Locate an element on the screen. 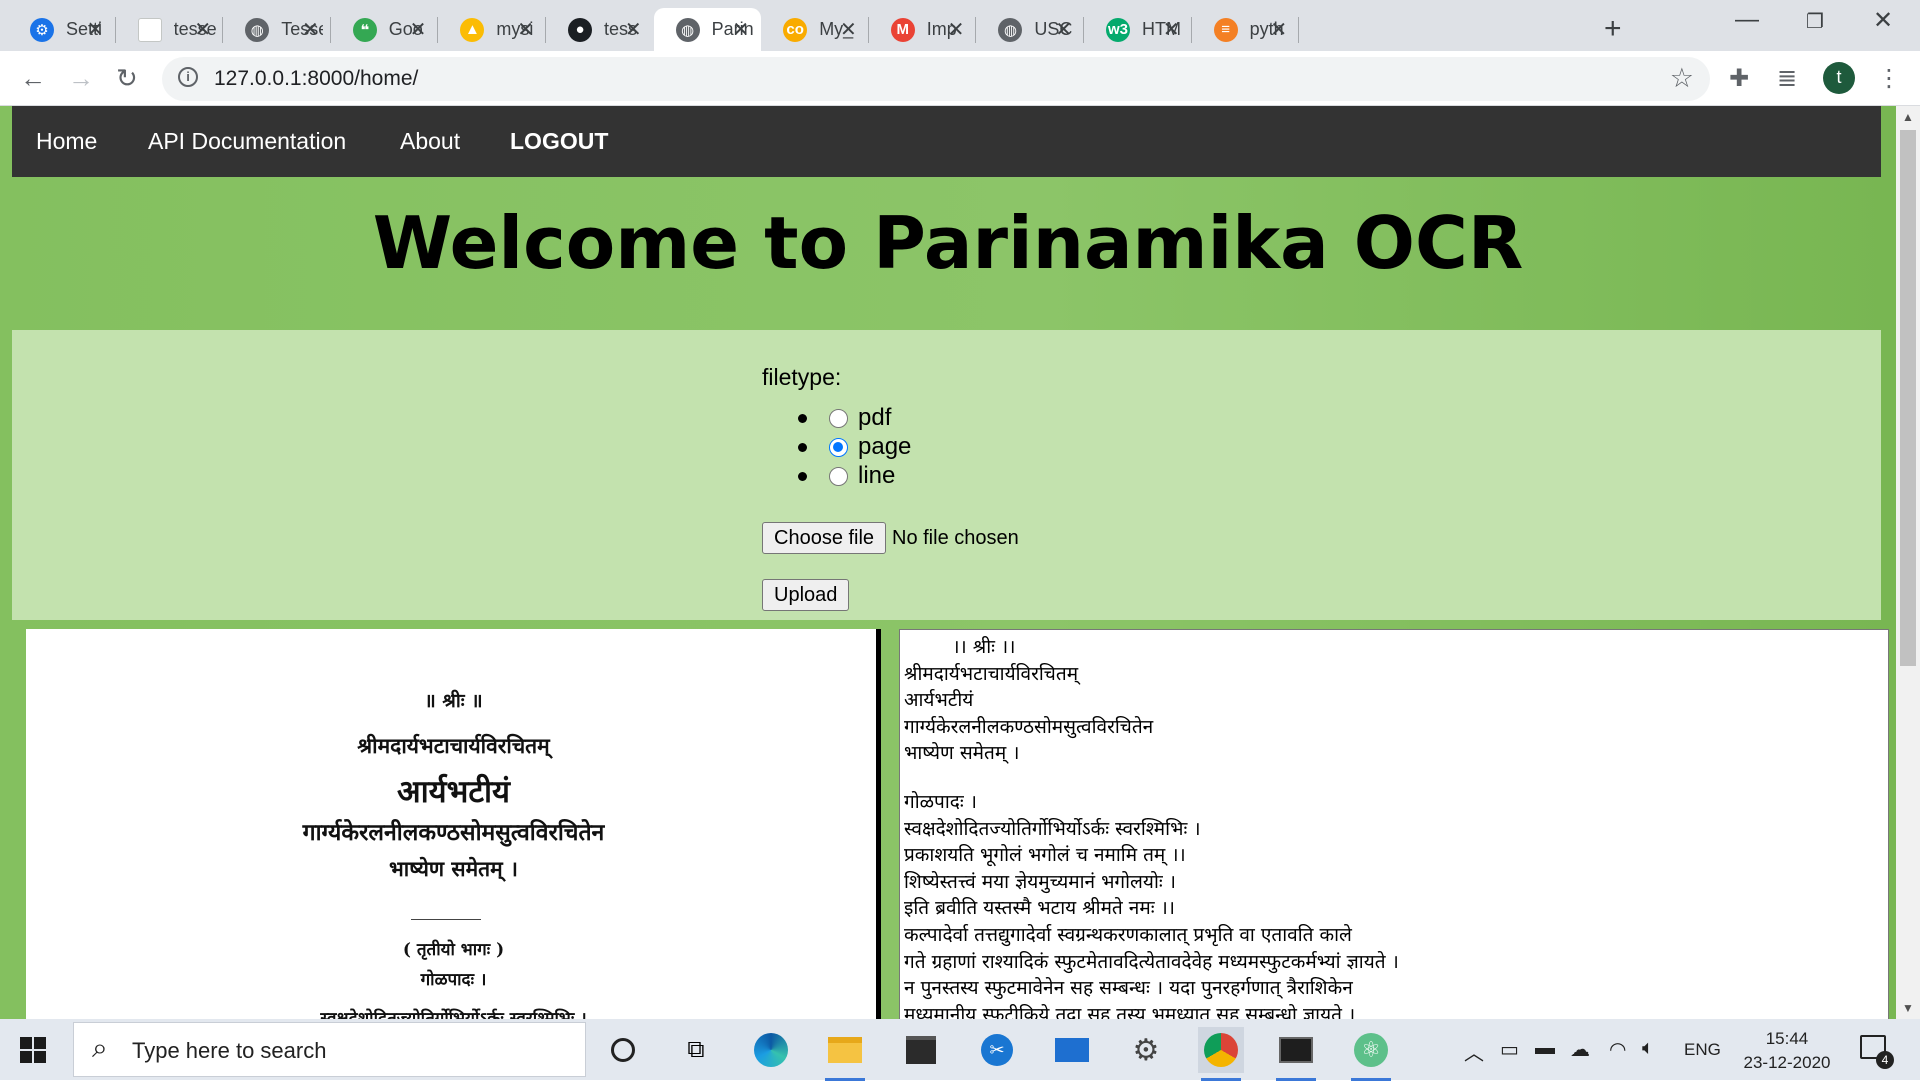 The image size is (1920, 1081). battery-icon: ▬ is located at coordinates (1545, 1048).